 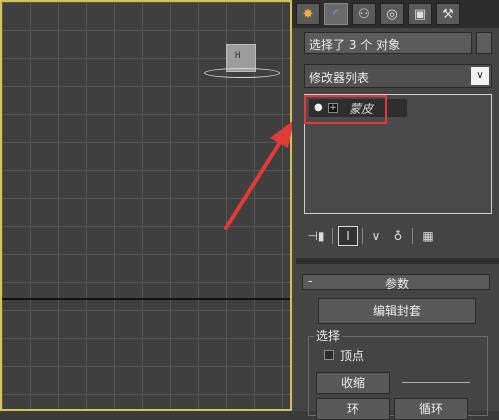 I want to click on remove-modifier-icon: ♁, so click(x=398, y=236).